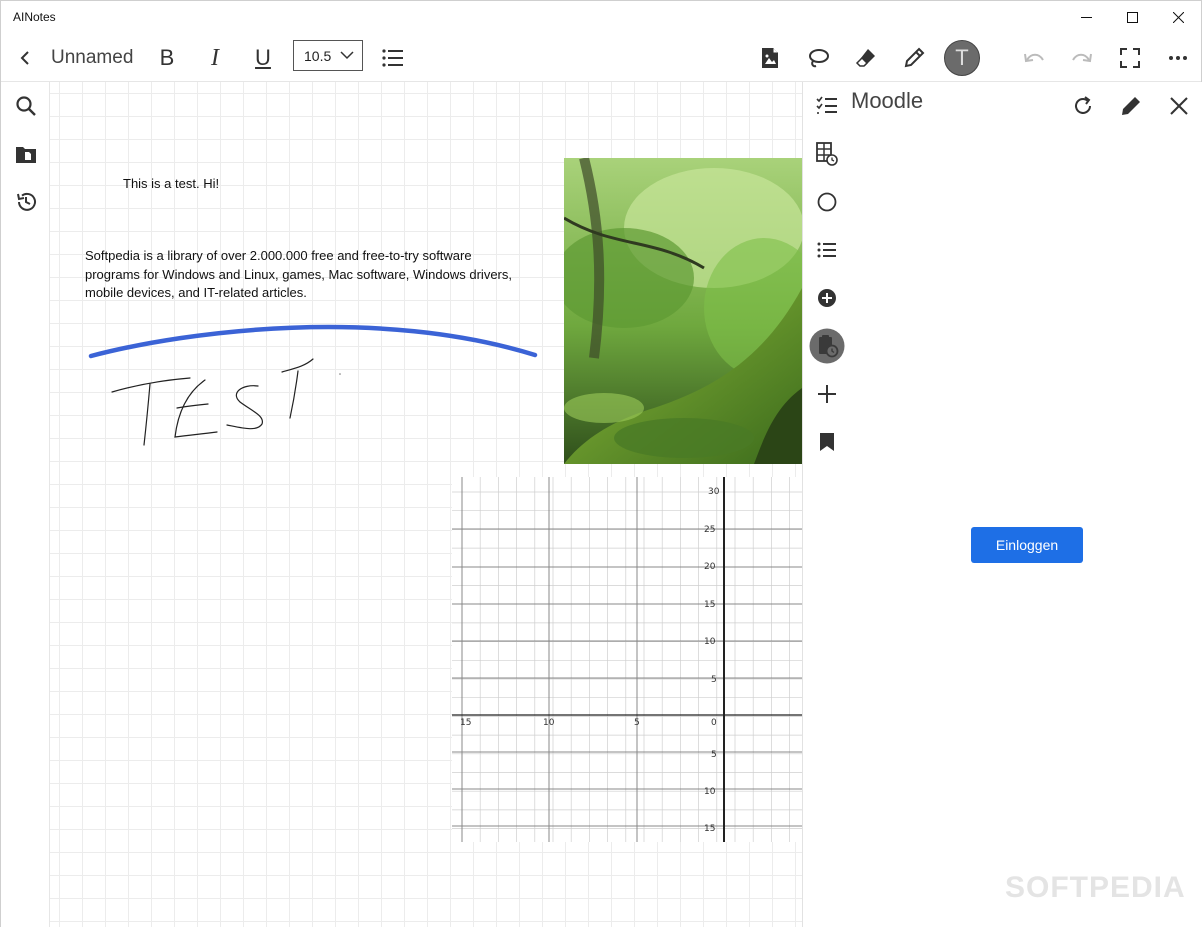 The height and width of the screenshot is (927, 1202). I want to click on list-icon, so click(826, 250).